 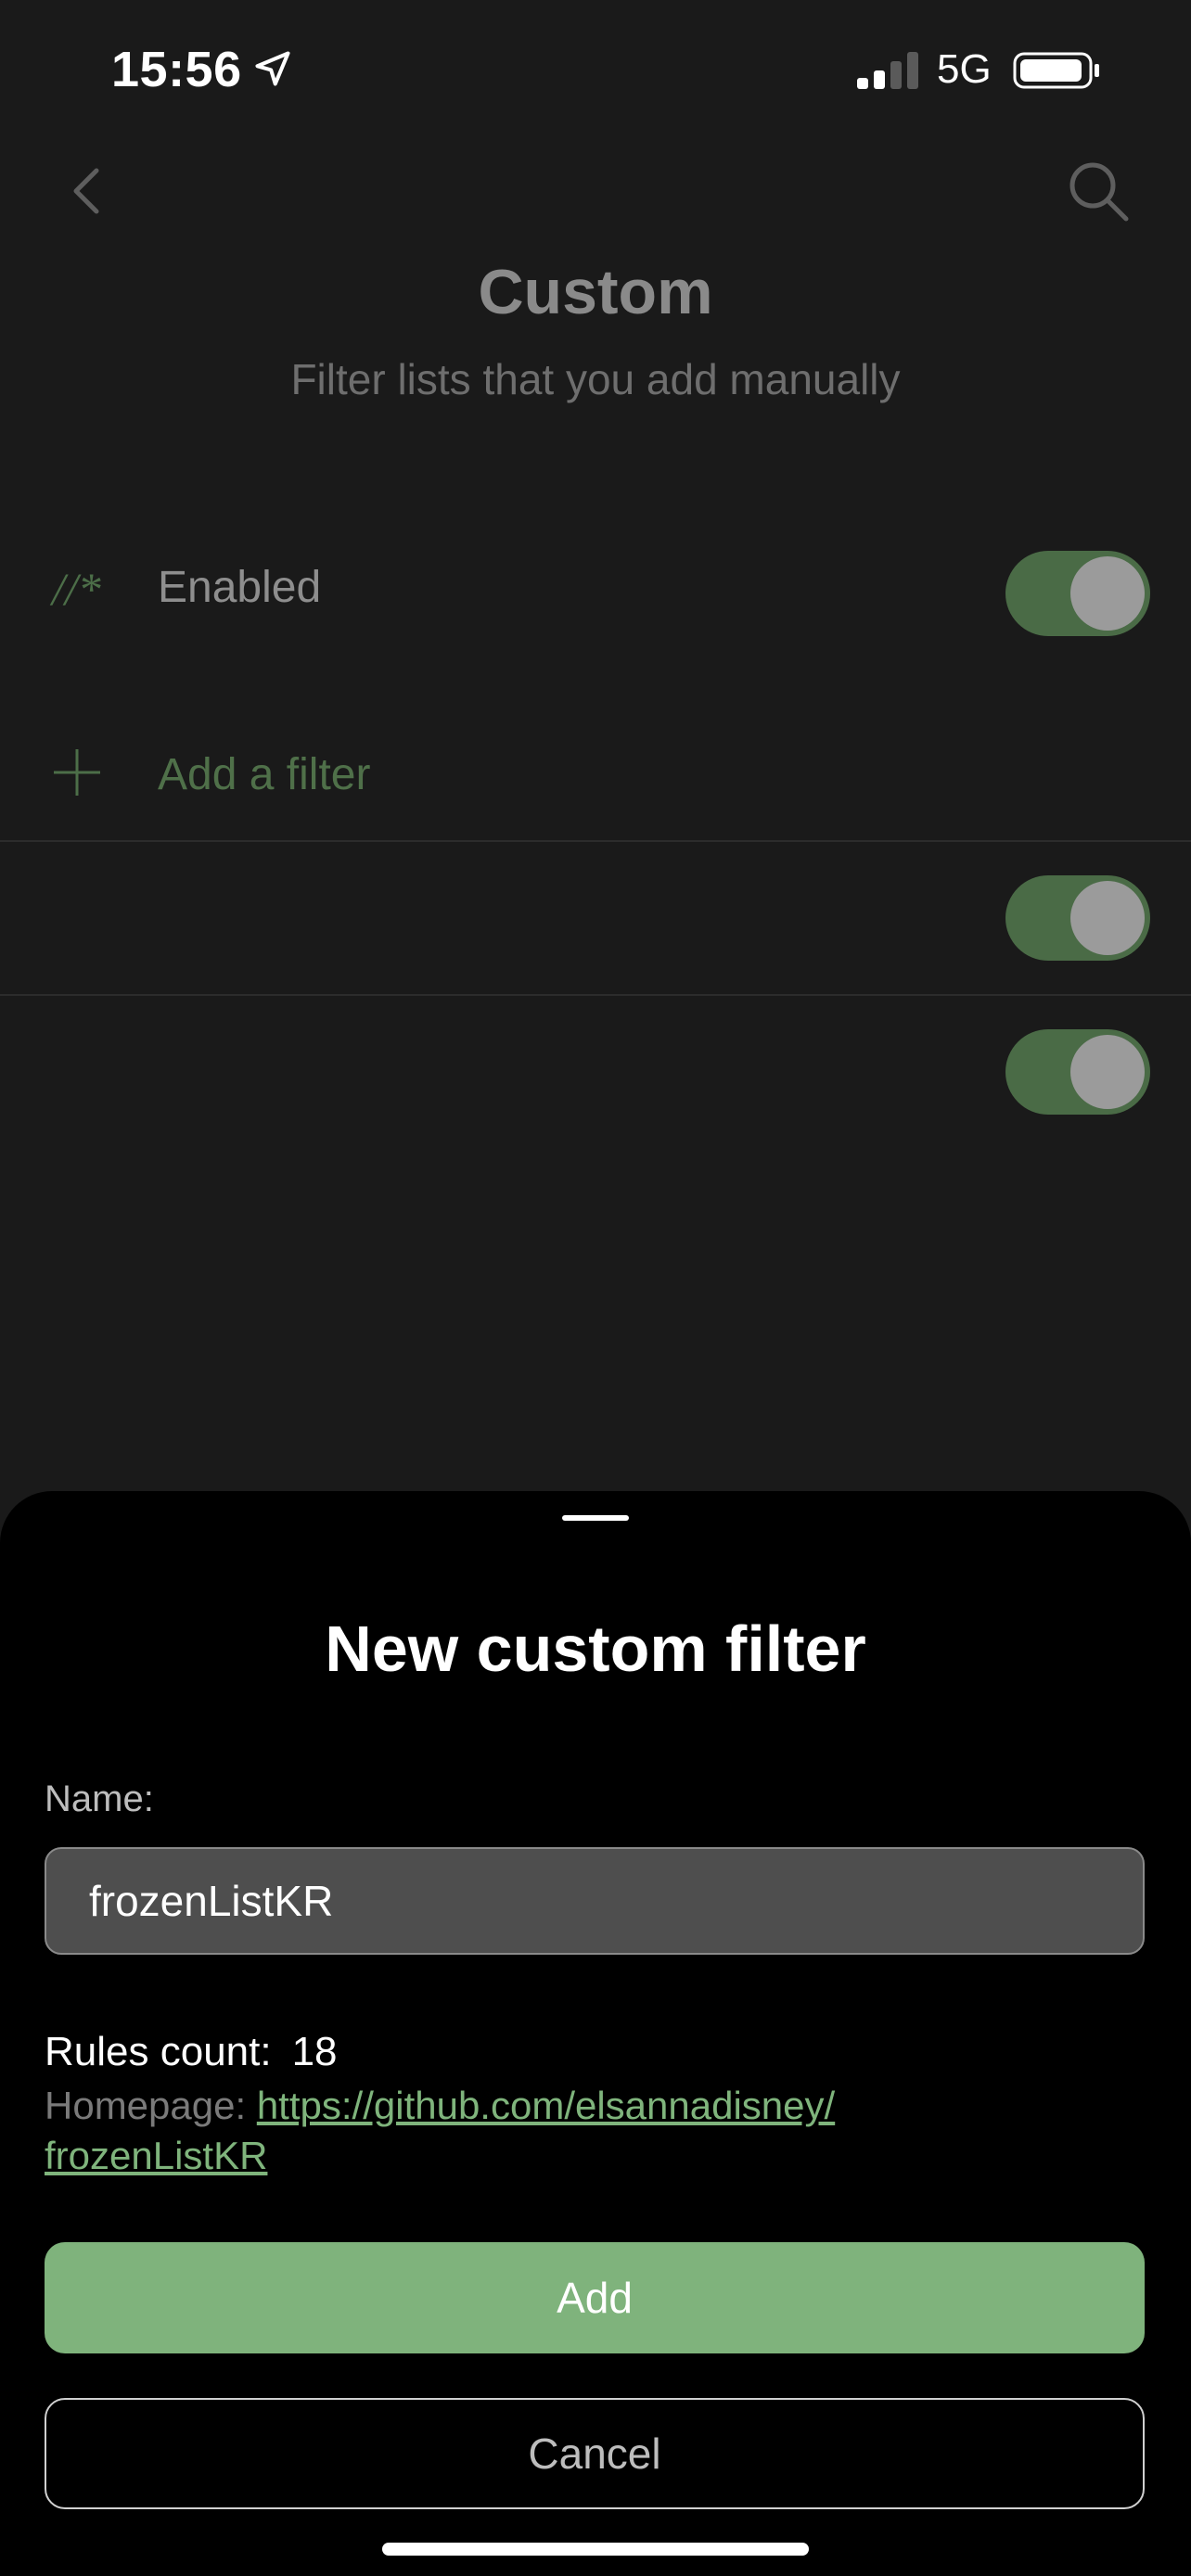 What do you see at coordinates (264, 774) in the screenshot?
I see `add-filter-label: Add a filter` at bounding box center [264, 774].